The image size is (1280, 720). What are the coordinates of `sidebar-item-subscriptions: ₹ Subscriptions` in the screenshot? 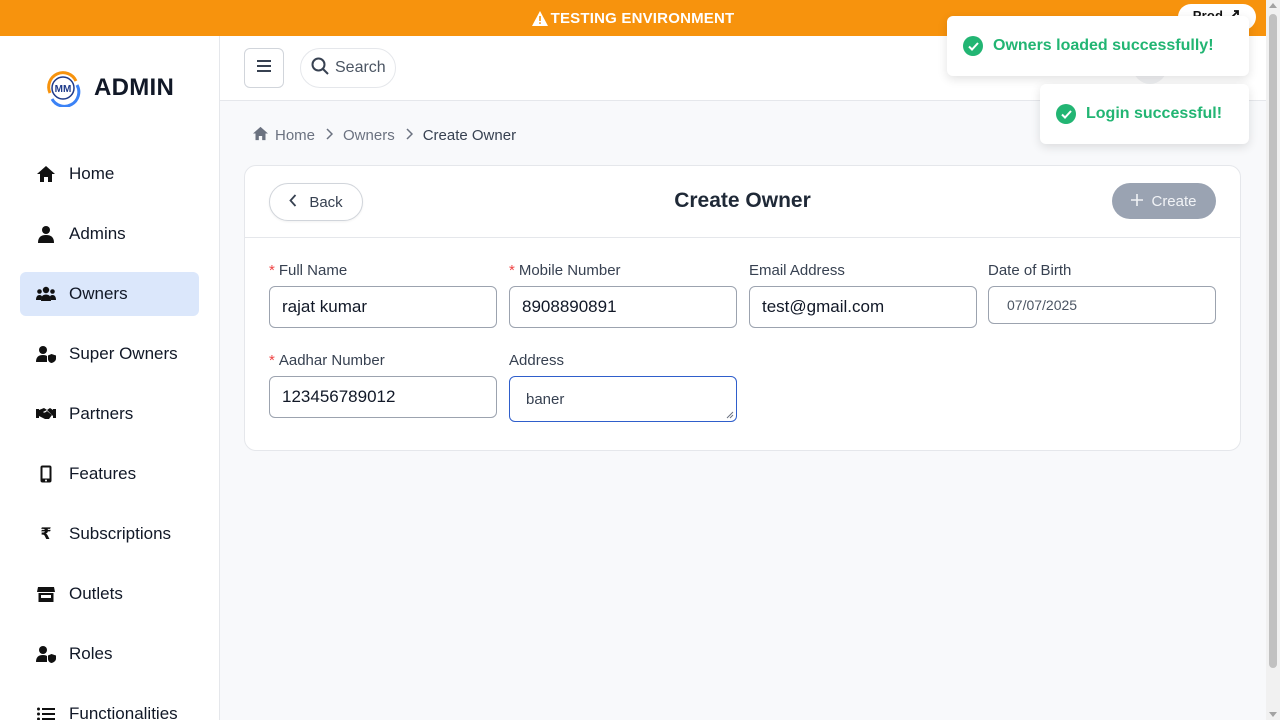 It's located at (109, 534).